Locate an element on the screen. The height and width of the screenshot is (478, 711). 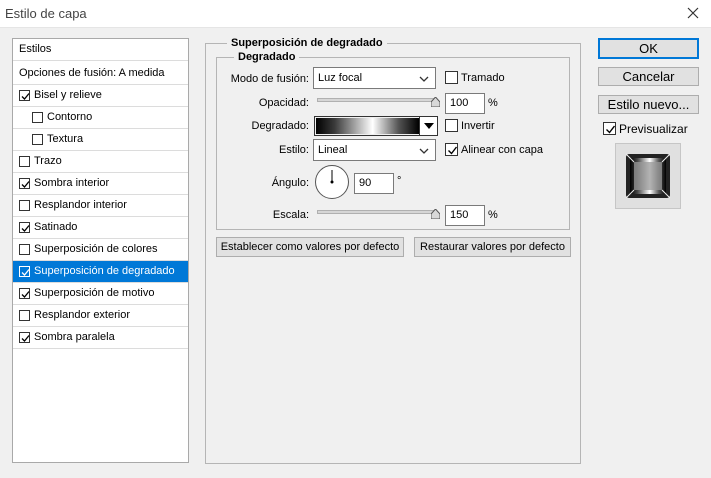
style-item-contour: Contorno is located at coordinates (100, 118).